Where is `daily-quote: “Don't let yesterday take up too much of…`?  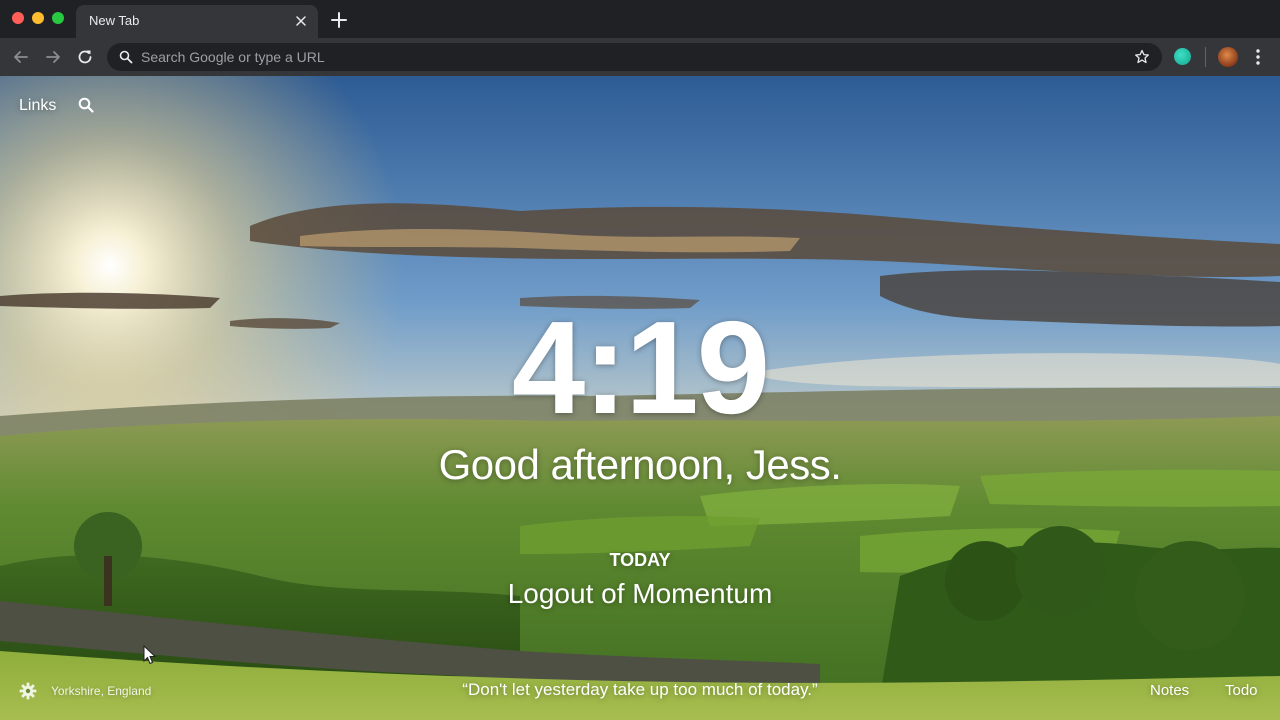
daily-quote: “Don't let yesterday take up too much of… is located at coordinates (640, 689).